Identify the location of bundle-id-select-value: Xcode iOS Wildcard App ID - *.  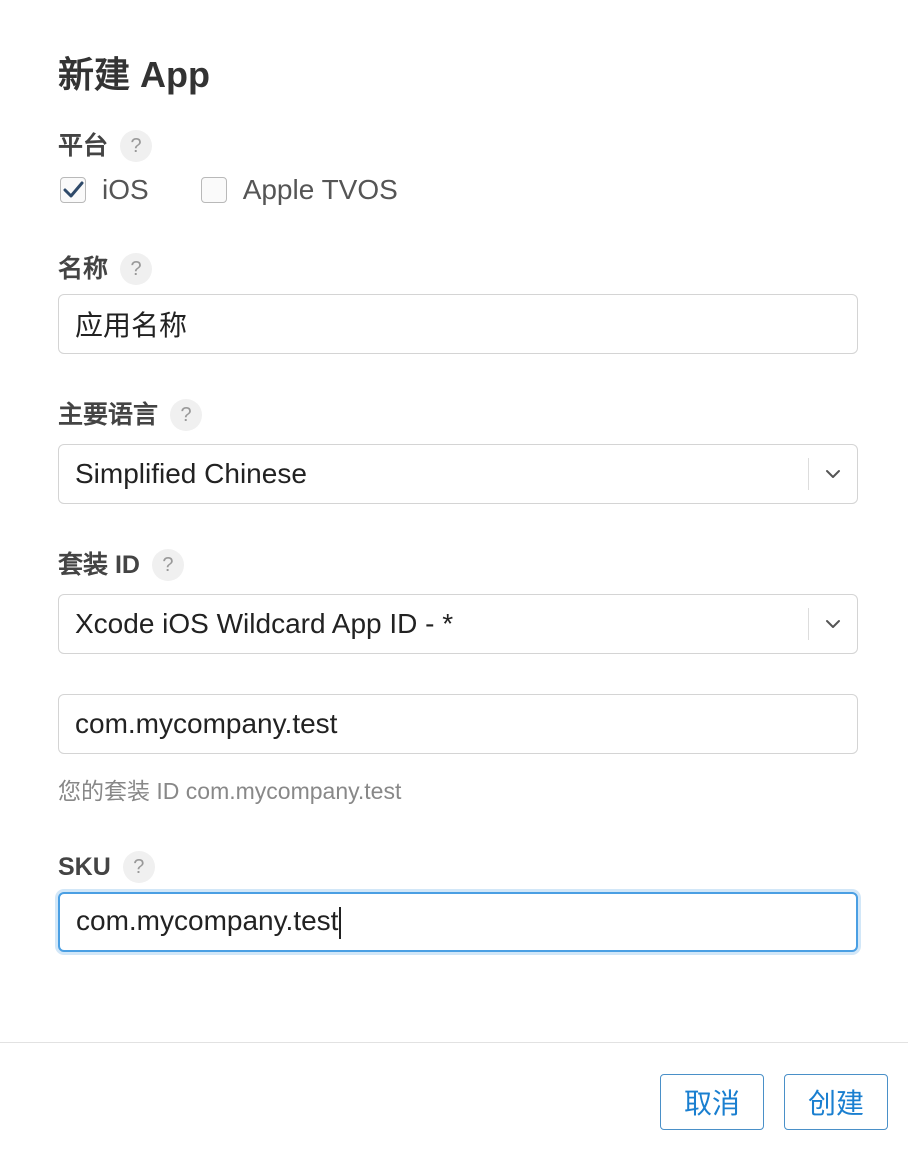
(264, 623).